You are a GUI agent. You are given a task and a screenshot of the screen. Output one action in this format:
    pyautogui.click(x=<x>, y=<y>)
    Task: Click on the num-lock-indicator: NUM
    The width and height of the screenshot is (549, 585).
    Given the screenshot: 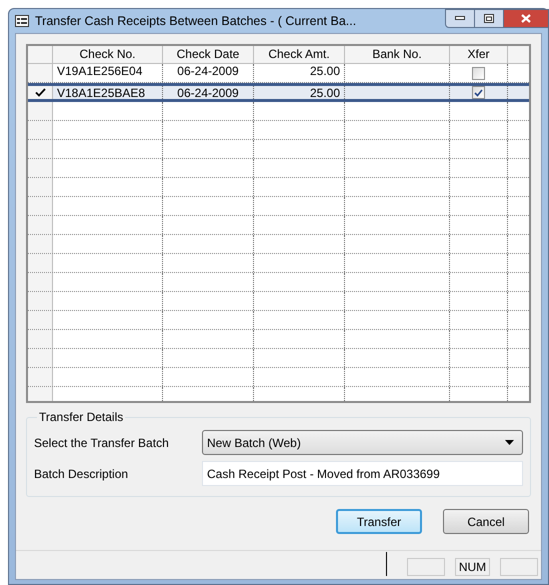 What is the action you would take?
    pyautogui.click(x=472, y=567)
    